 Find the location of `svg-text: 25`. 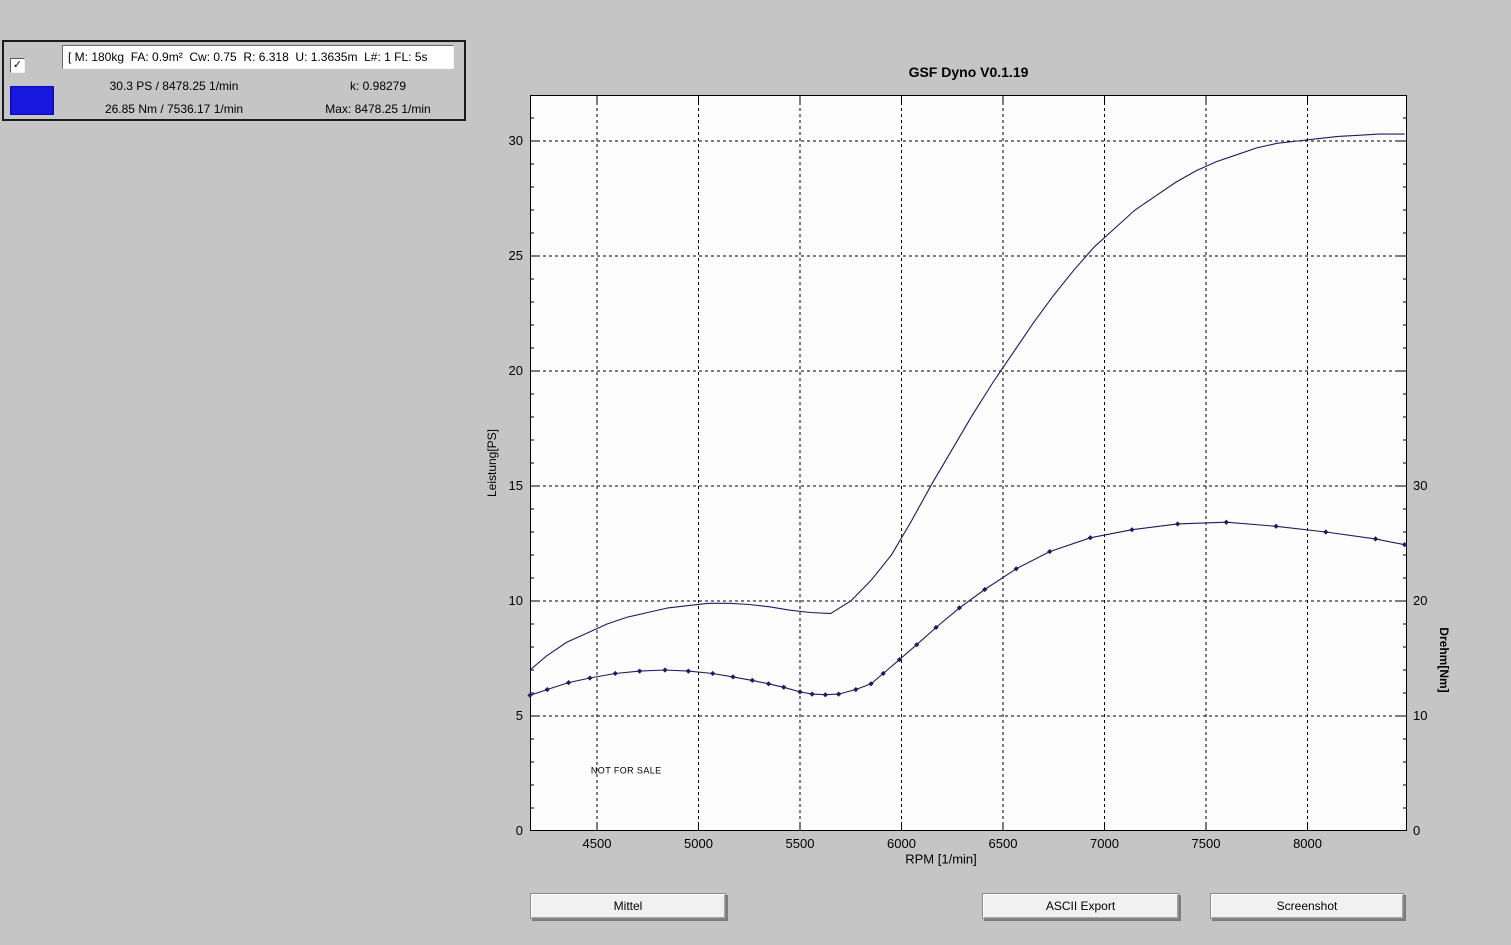

svg-text: 25 is located at coordinates (516, 255).